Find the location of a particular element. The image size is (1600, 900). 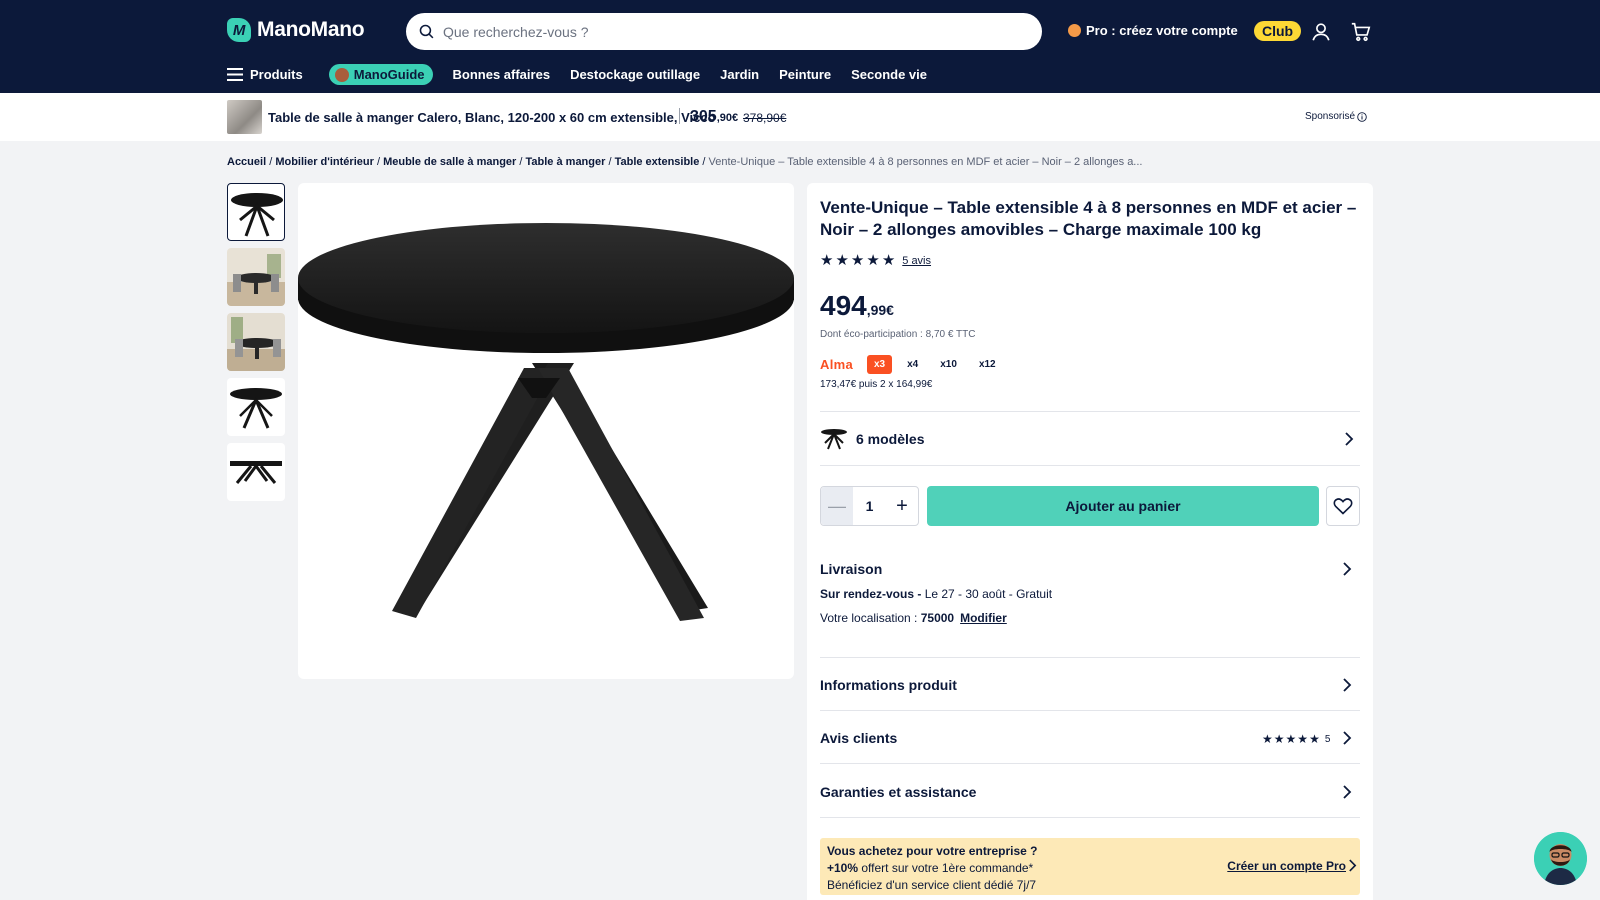

reviews-count: 5 is located at coordinates (1327, 739).